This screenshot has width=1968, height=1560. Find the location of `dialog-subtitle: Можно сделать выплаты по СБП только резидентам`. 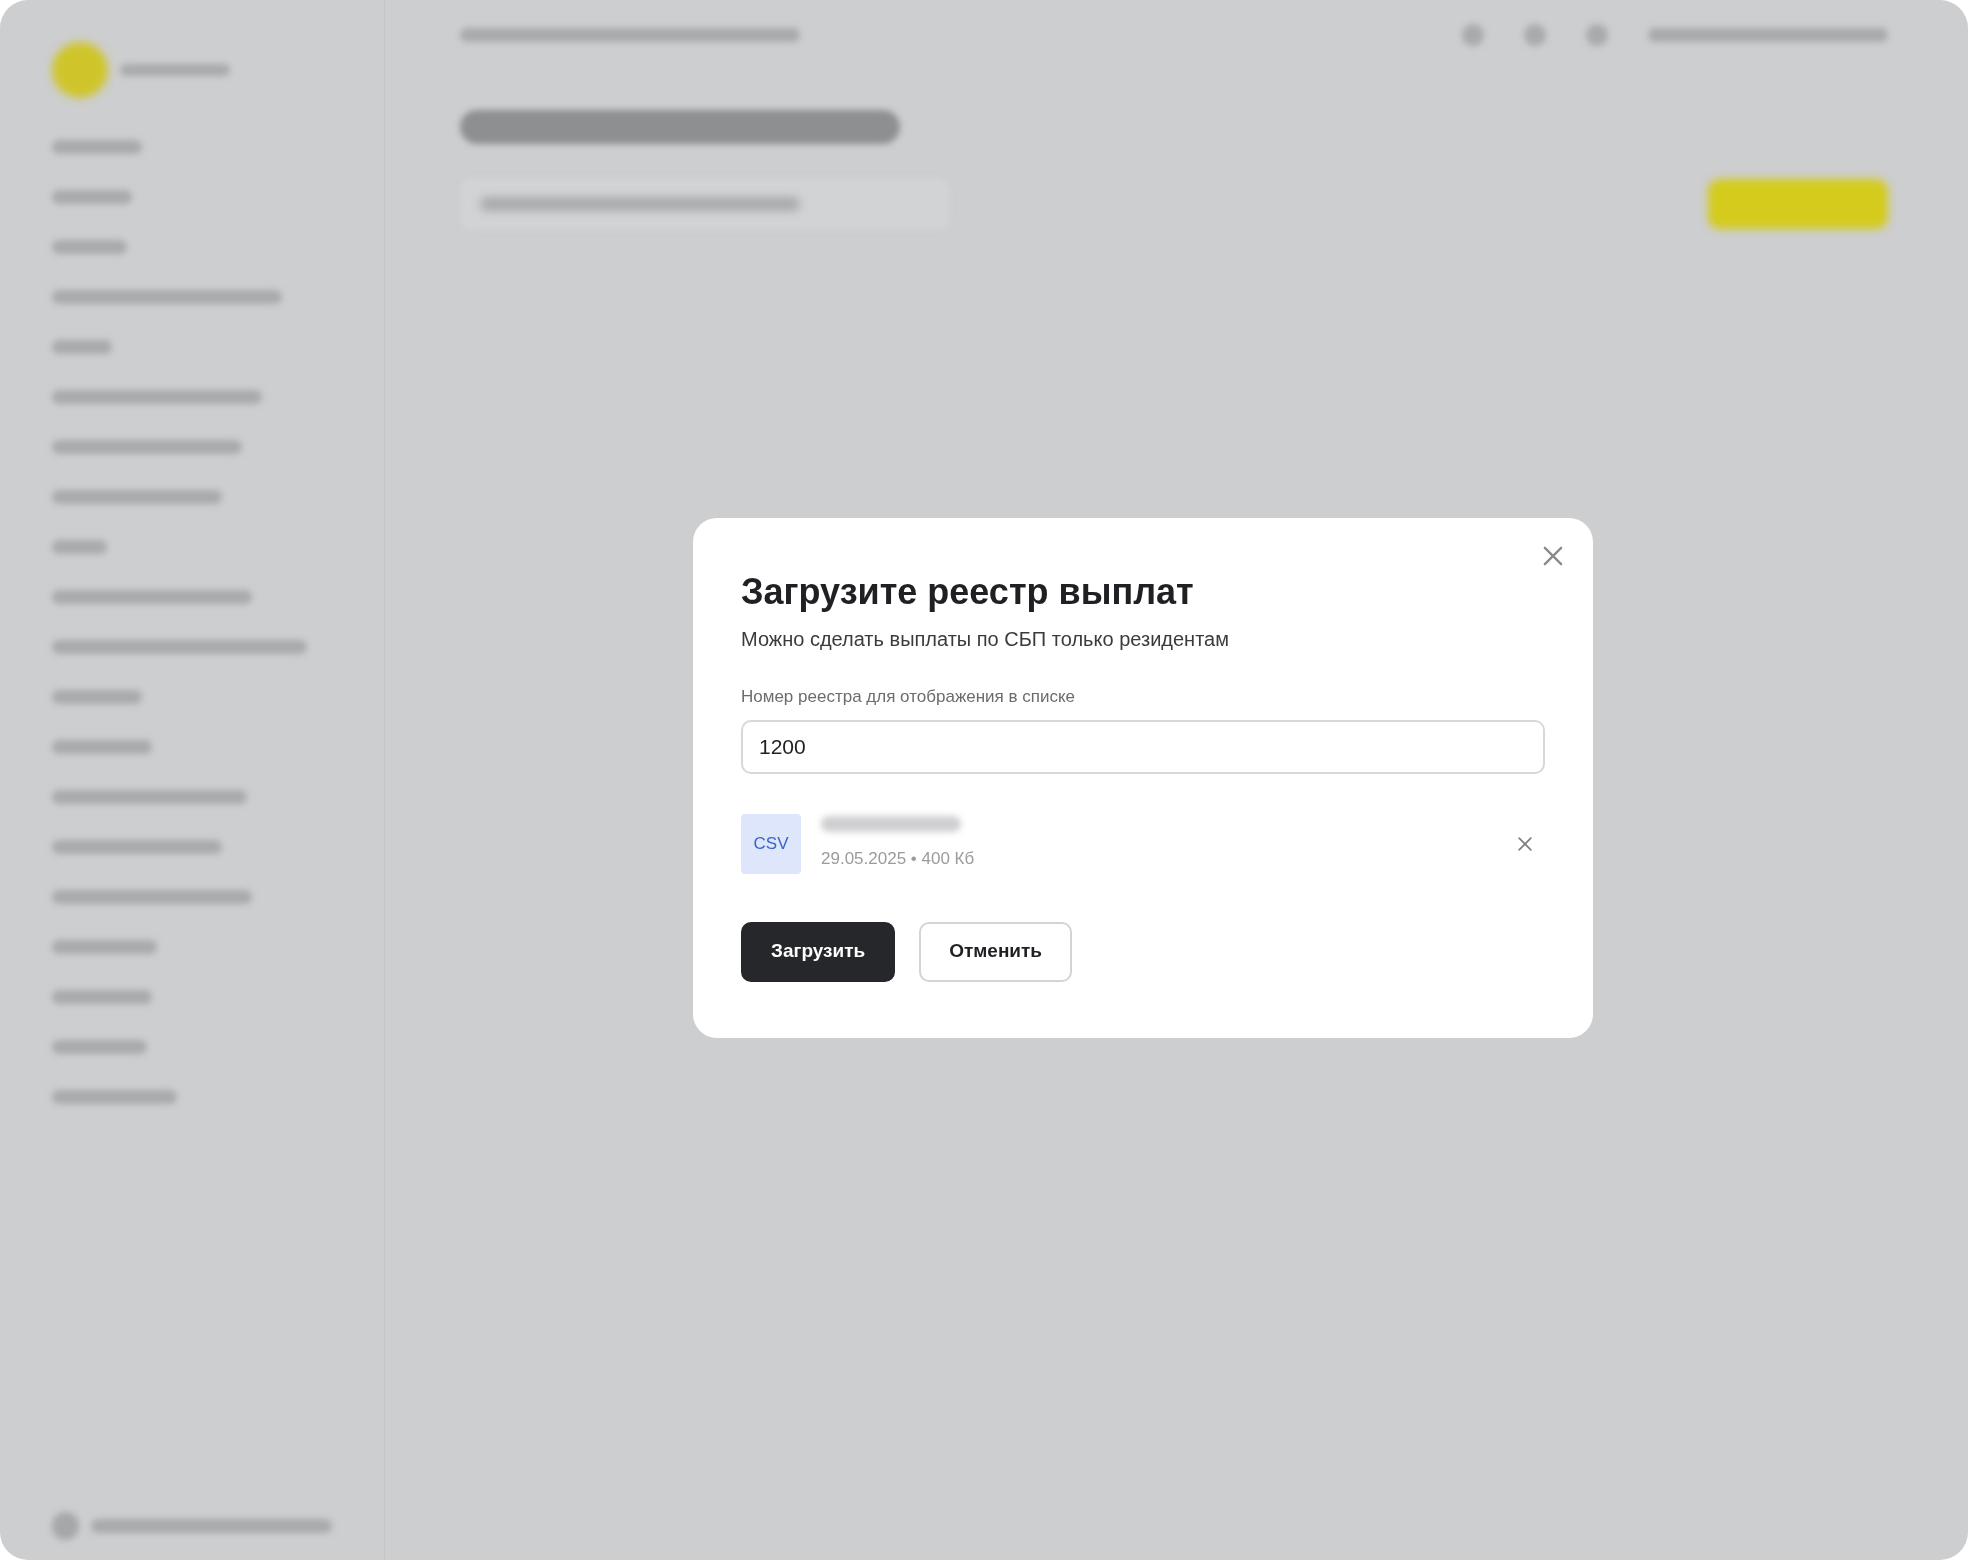

dialog-subtitle: Можно сделать выплаты по СБП только резидентам is located at coordinates (985, 639).